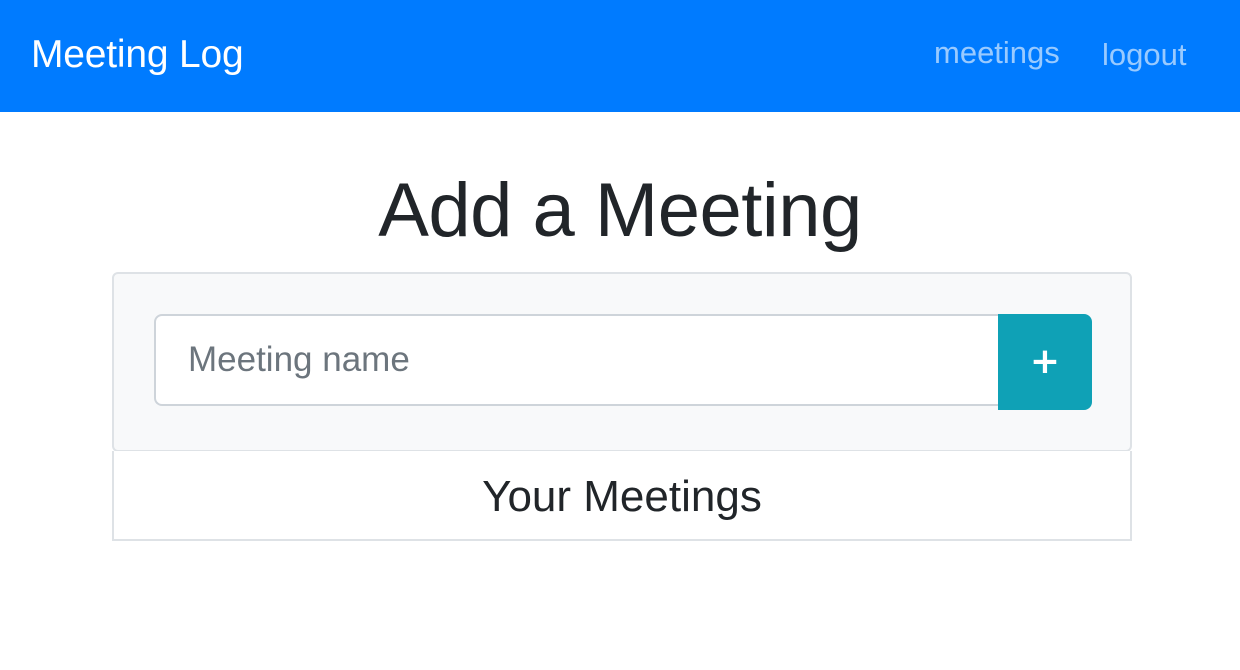  What do you see at coordinates (620, 210) in the screenshot?
I see `page-title: Add a Meeting` at bounding box center [620, 210].